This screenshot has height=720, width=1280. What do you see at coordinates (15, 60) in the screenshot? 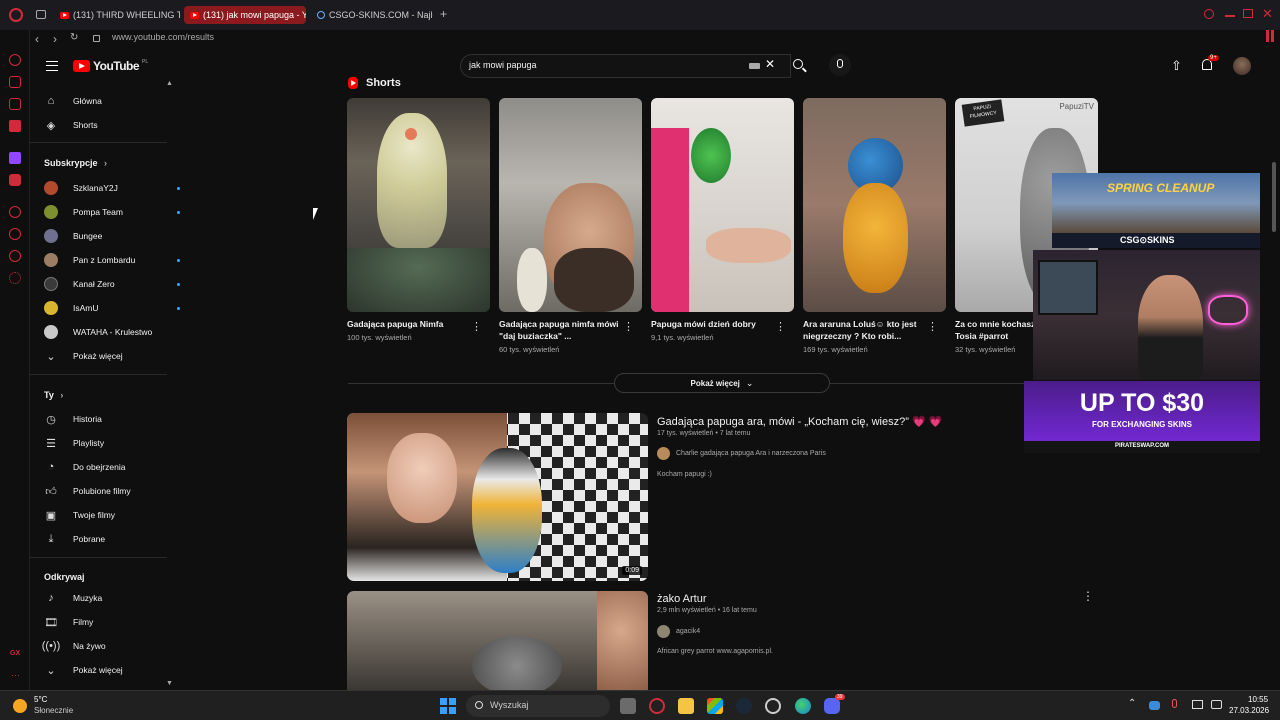
I see `aria-icon` at bounding box center [15, 60].